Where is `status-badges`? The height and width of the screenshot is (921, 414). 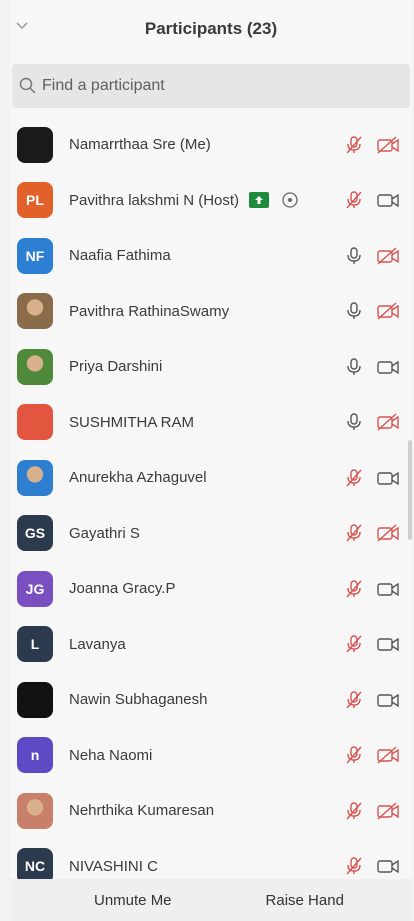 status-badges is located at coordinates (274, 200).